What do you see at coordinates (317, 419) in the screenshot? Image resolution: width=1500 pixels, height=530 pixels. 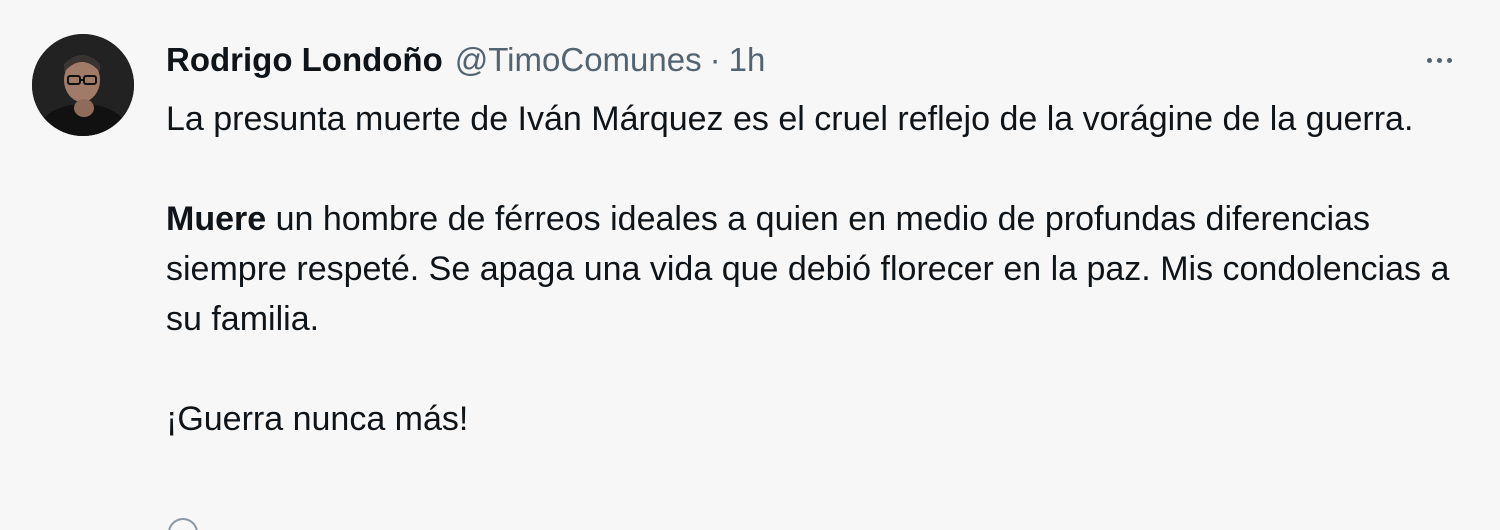 I see `tweet-paragraph: ¡Guerra nunca más!` at bounding box center [317, 419].